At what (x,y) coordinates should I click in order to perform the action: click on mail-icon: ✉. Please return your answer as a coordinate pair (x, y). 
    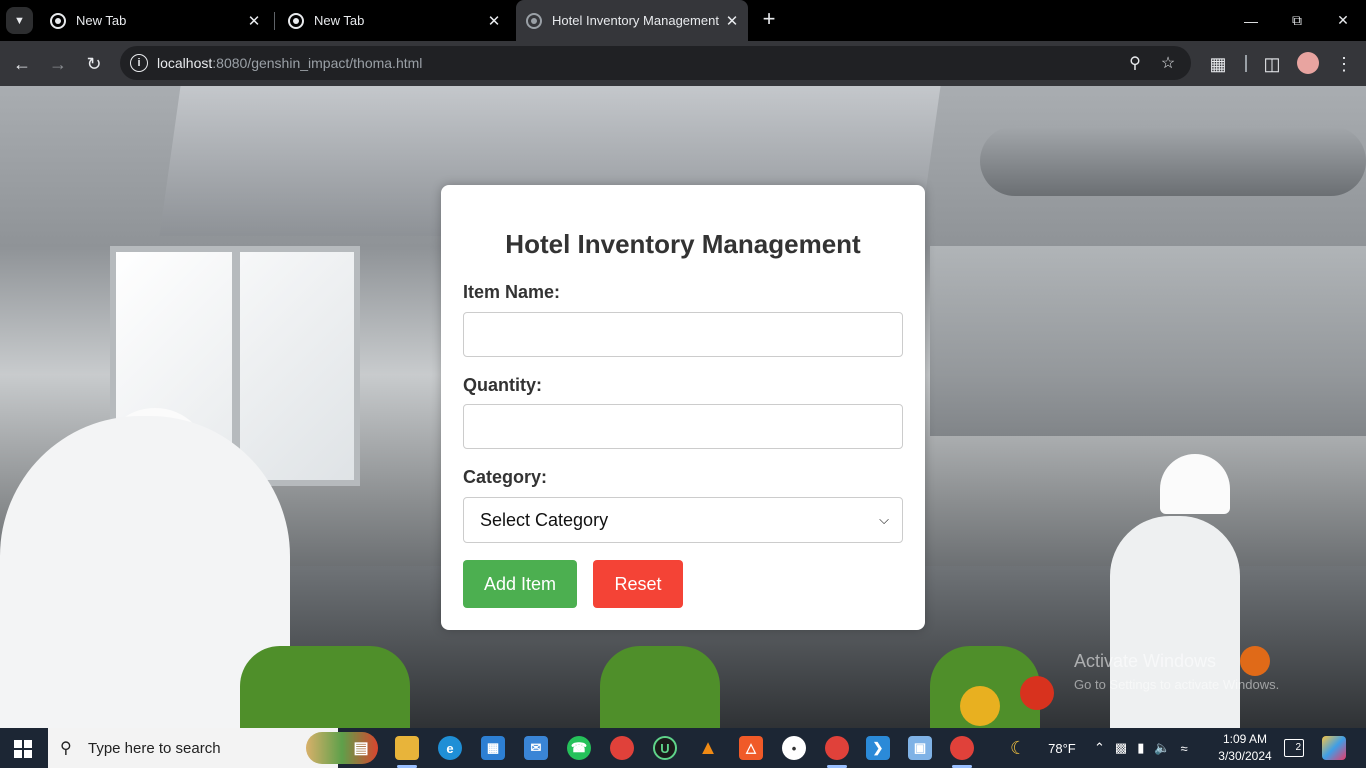
    Looking at the image, I should click on (536, 748).